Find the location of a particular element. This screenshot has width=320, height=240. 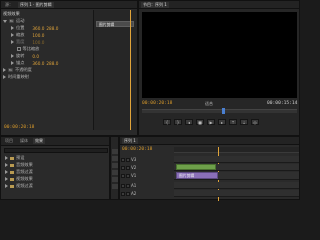

track-lane-v3 is located at coordinates (236, 159).